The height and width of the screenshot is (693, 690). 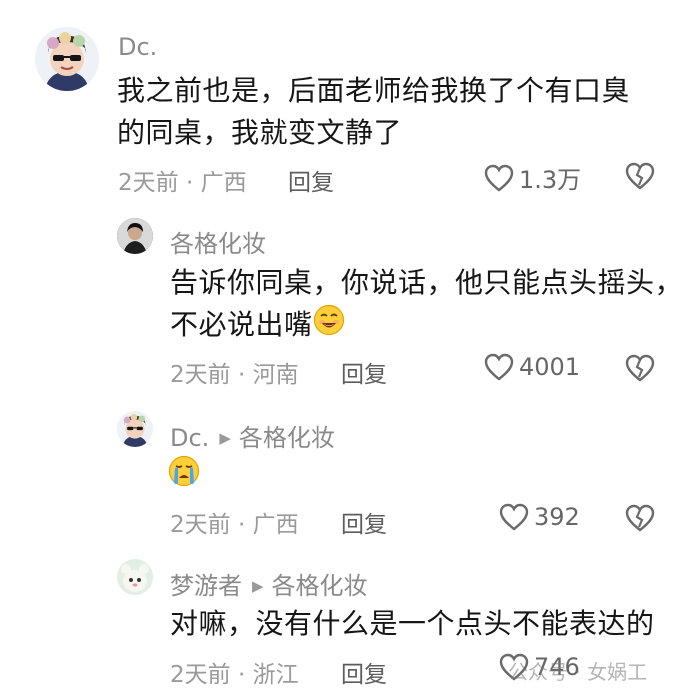 What do you see at coordinates (412, 623) in the screenshot?
I see `comment-text-line: 对嘛，没有什么是一个点头不能表达的` at bounding box center [412, 623].